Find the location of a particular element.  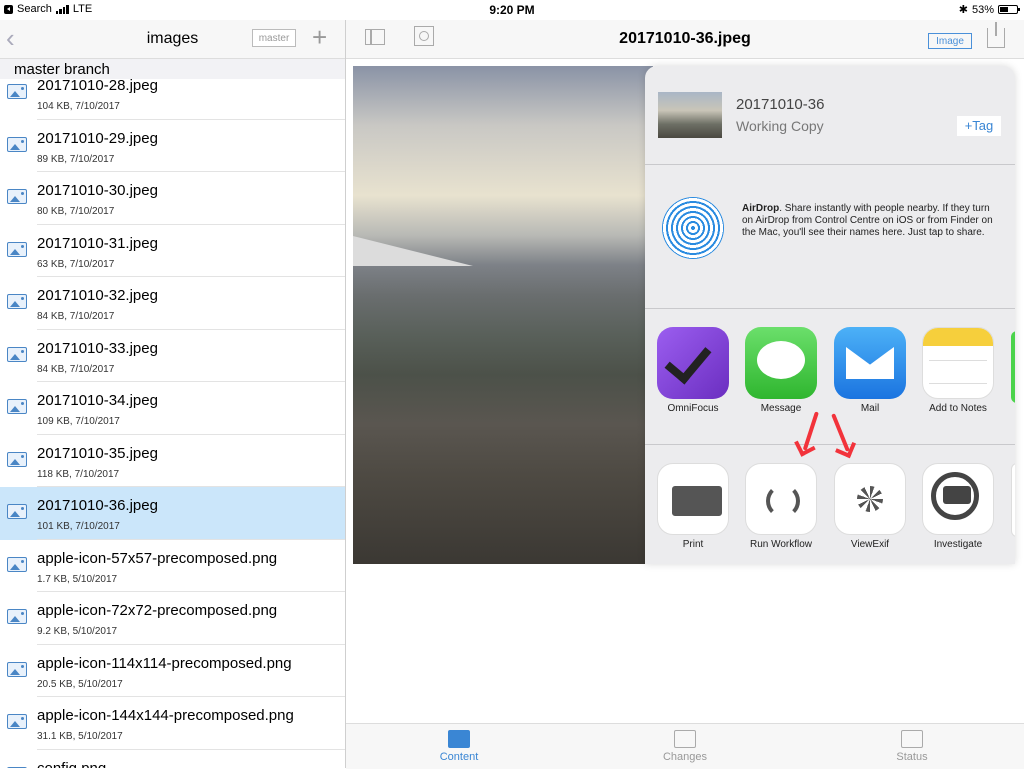

file-meta: 109 KB, 7/10/2017 is located at coordinates (78, 421).